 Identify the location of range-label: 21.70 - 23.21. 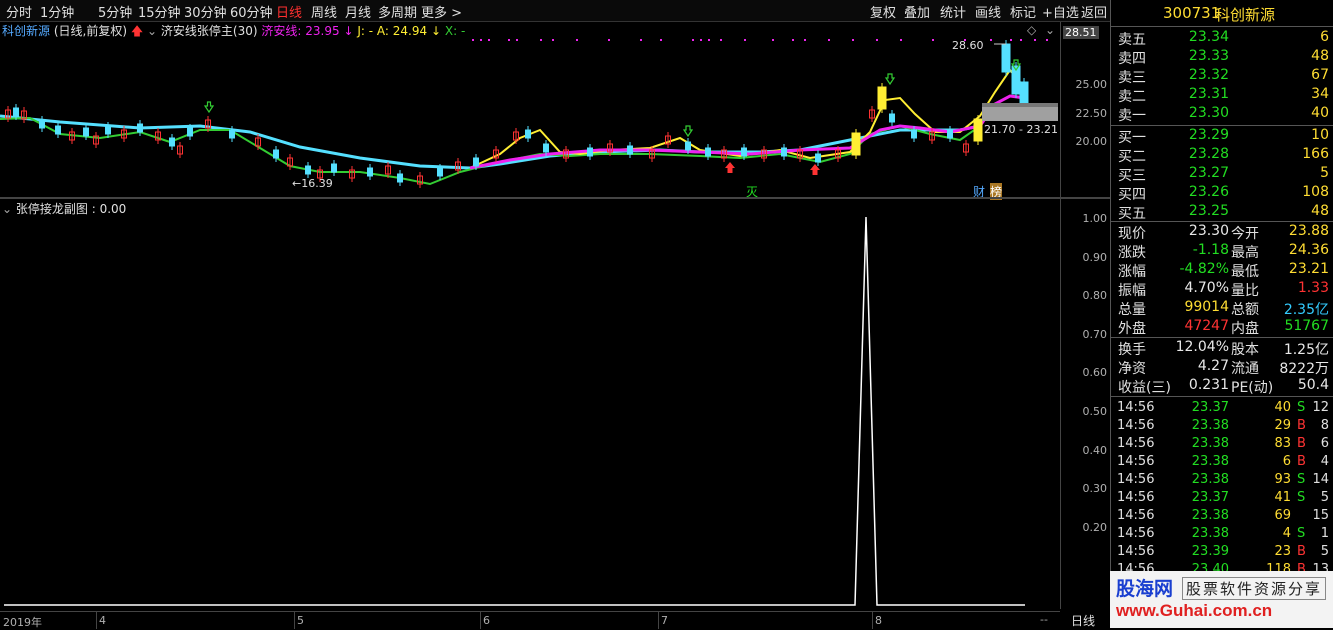
(1021, 129).